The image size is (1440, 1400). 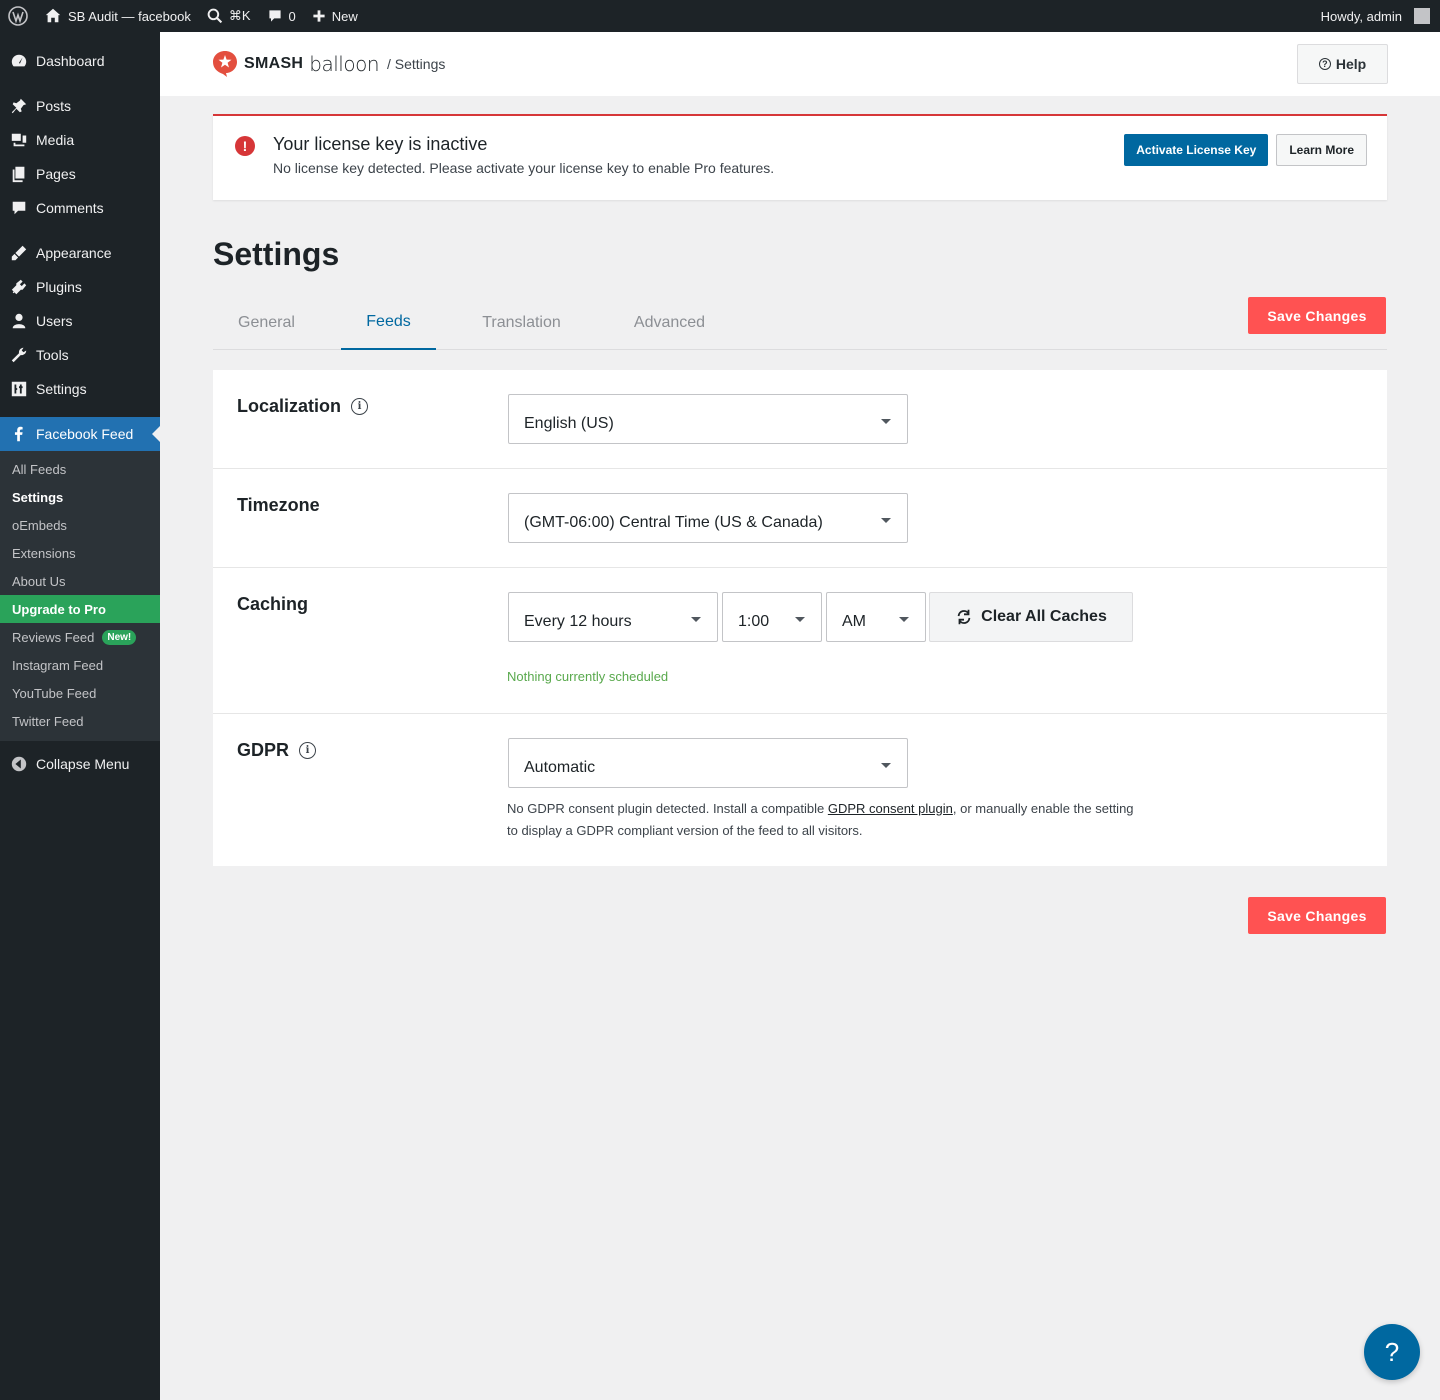 I want to click on collapse-menu-button: Collapse Menu, so click(x=80, y=764).